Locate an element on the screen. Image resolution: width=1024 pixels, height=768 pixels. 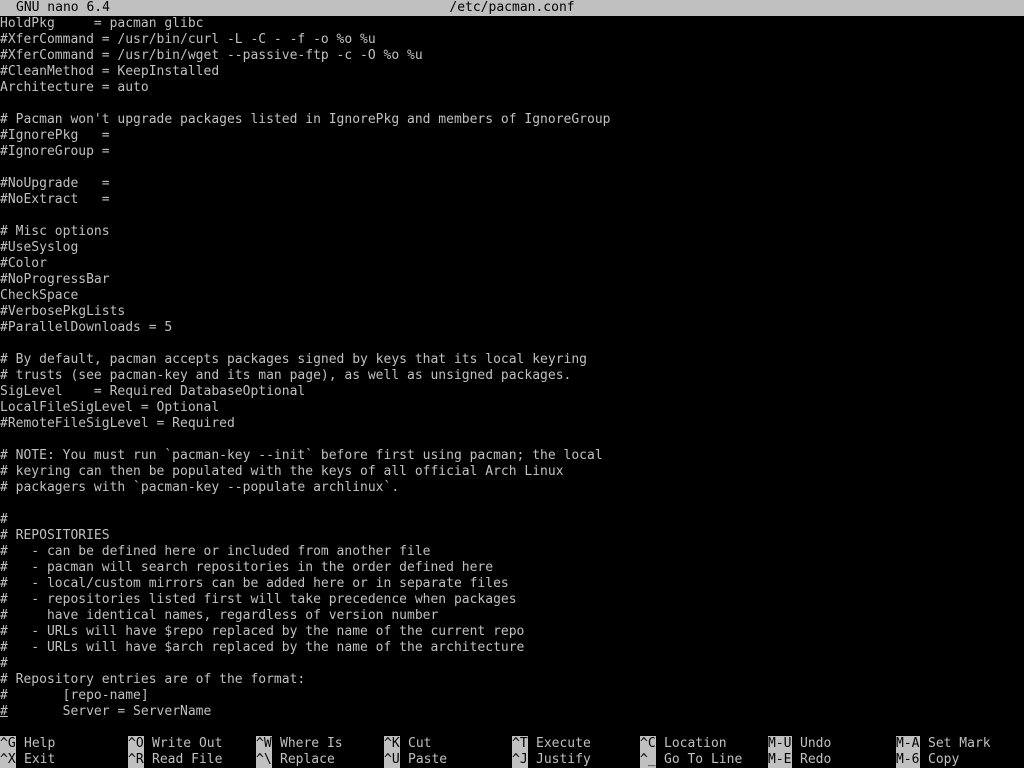
title-bar: GNU nano 6.4 /etc/pacman.conf is located at coordinates (512, 8).